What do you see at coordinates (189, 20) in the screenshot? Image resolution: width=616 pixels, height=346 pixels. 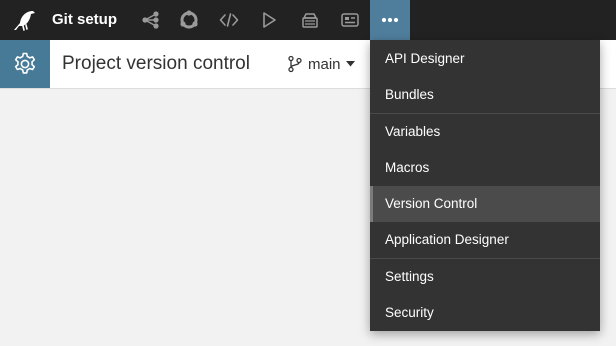 I see `lab-icon` at bounding box center [189, 20].